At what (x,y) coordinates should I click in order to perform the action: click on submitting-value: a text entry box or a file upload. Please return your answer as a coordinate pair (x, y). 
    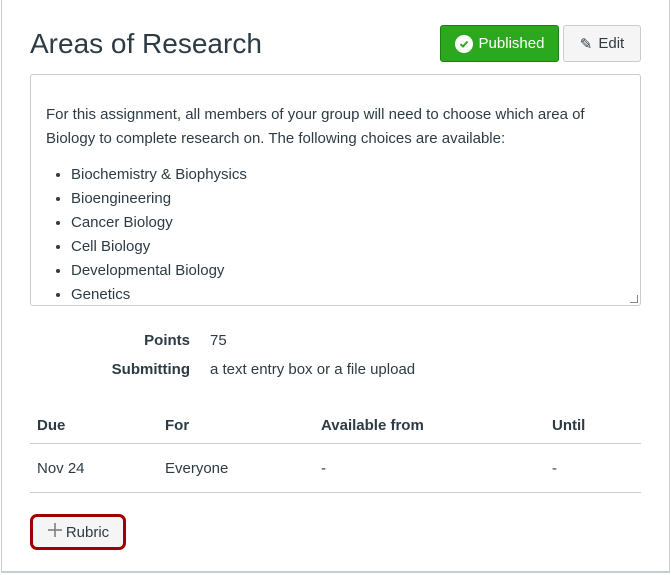
    Looking at the image, I should click on (313, 369).